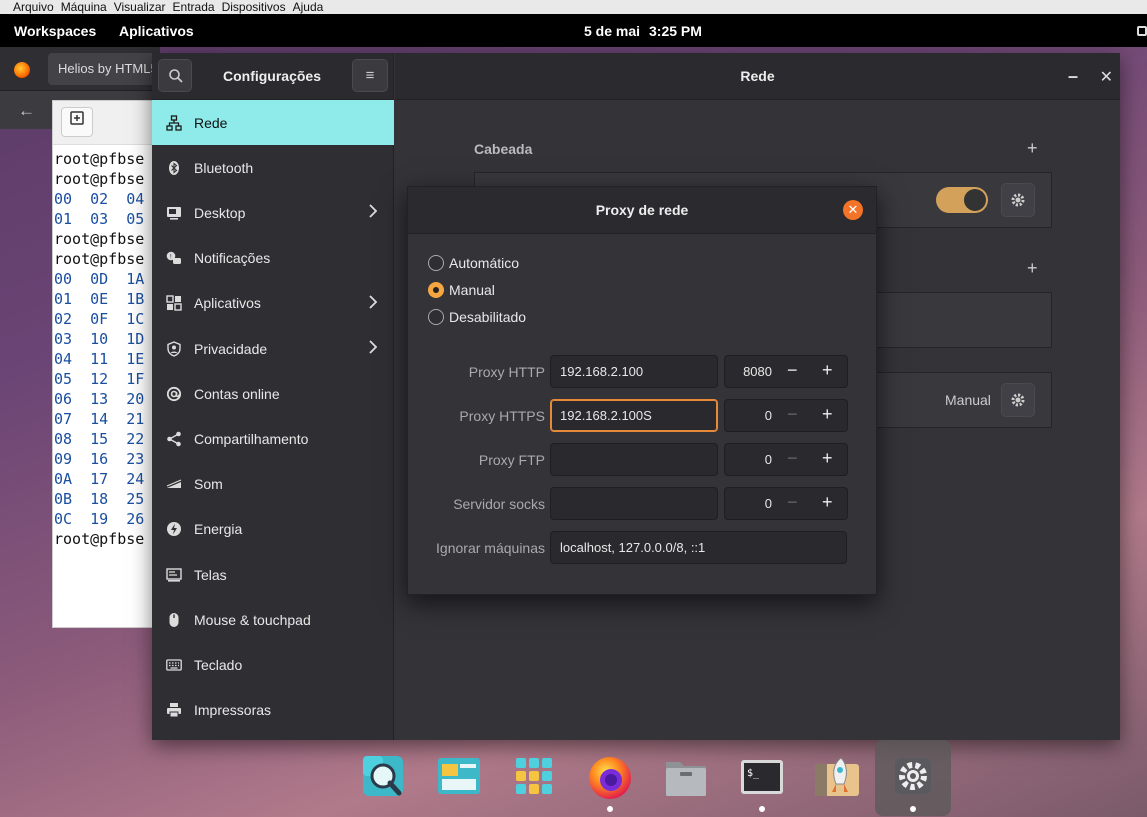  Describe the element at coordinates (174, 122) in the screenshot. I see `network-icon` at that location.